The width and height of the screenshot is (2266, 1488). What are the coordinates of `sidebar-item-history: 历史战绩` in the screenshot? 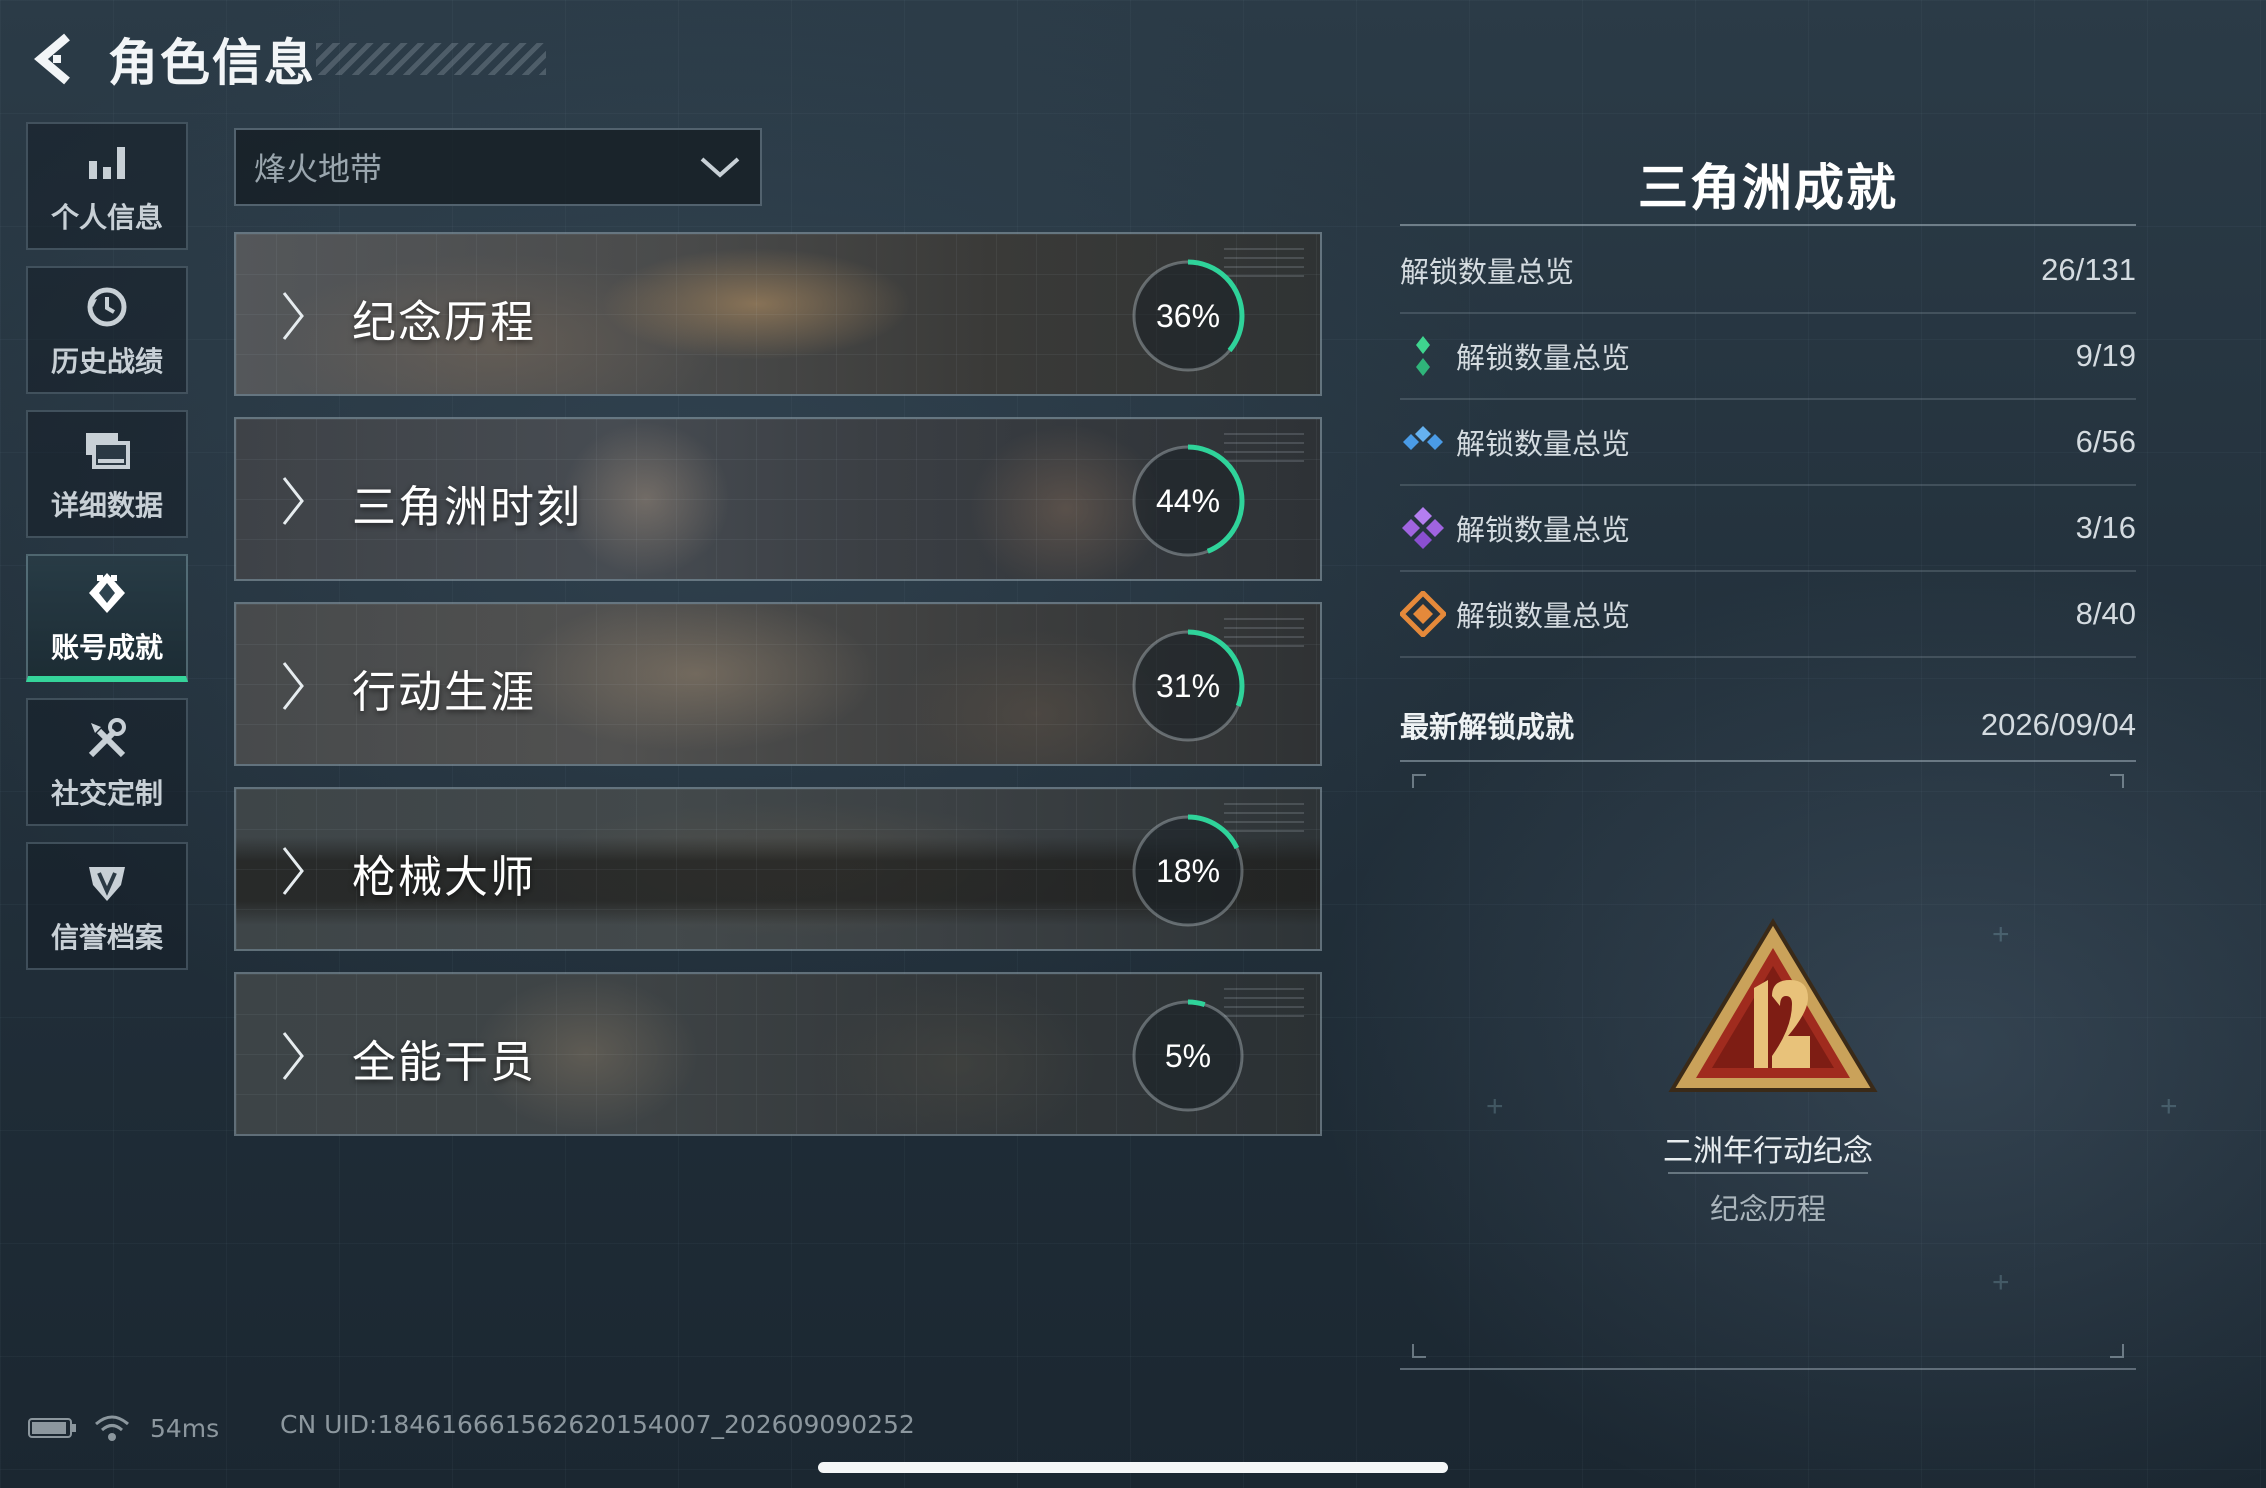 It's located at (107, 330).